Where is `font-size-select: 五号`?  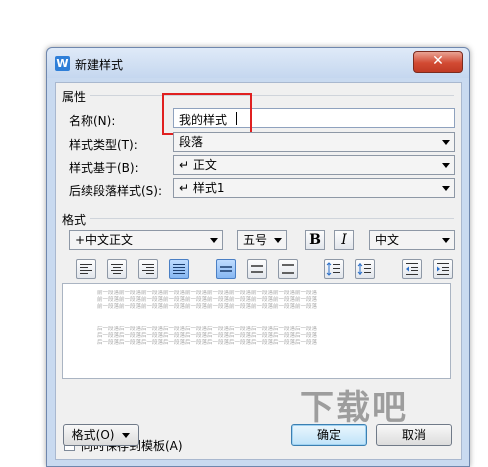
font-size-select: 五号 is located at coordinates (262, 240).